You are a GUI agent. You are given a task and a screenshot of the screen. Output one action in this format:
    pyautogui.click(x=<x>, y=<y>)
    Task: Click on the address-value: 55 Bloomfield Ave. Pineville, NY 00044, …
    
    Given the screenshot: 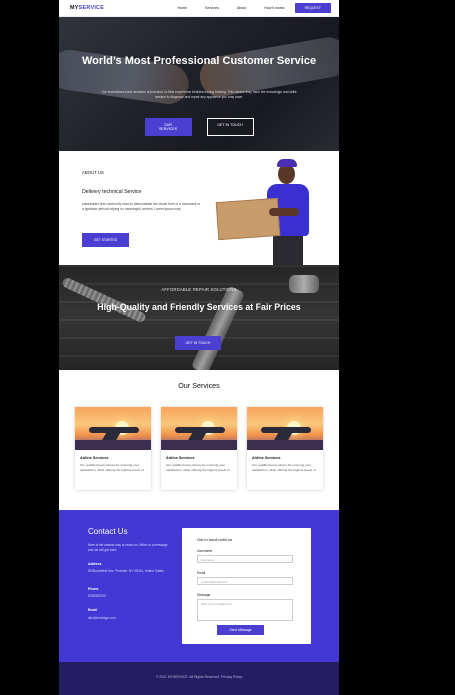 What is the action you would take?
    pyautogui.click(x=126, y=571)
    